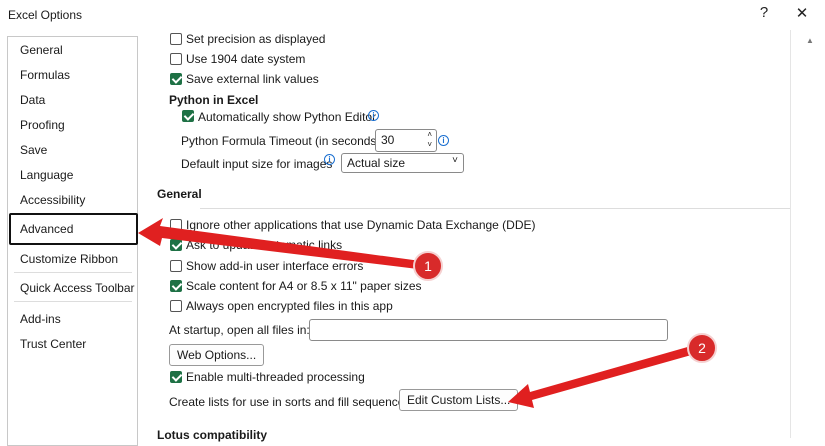  What do you see at coordinates (702, 348) in the screenshot?
I see `badge-2: 2` at bounding box center [702, 348].